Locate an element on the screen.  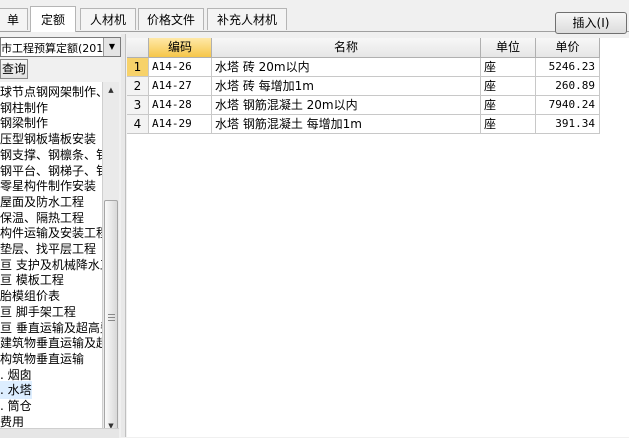
table-row: 2 A14-27 水塔 砖 每增加1m 座 260.89 is located at coordinates (363, 86).